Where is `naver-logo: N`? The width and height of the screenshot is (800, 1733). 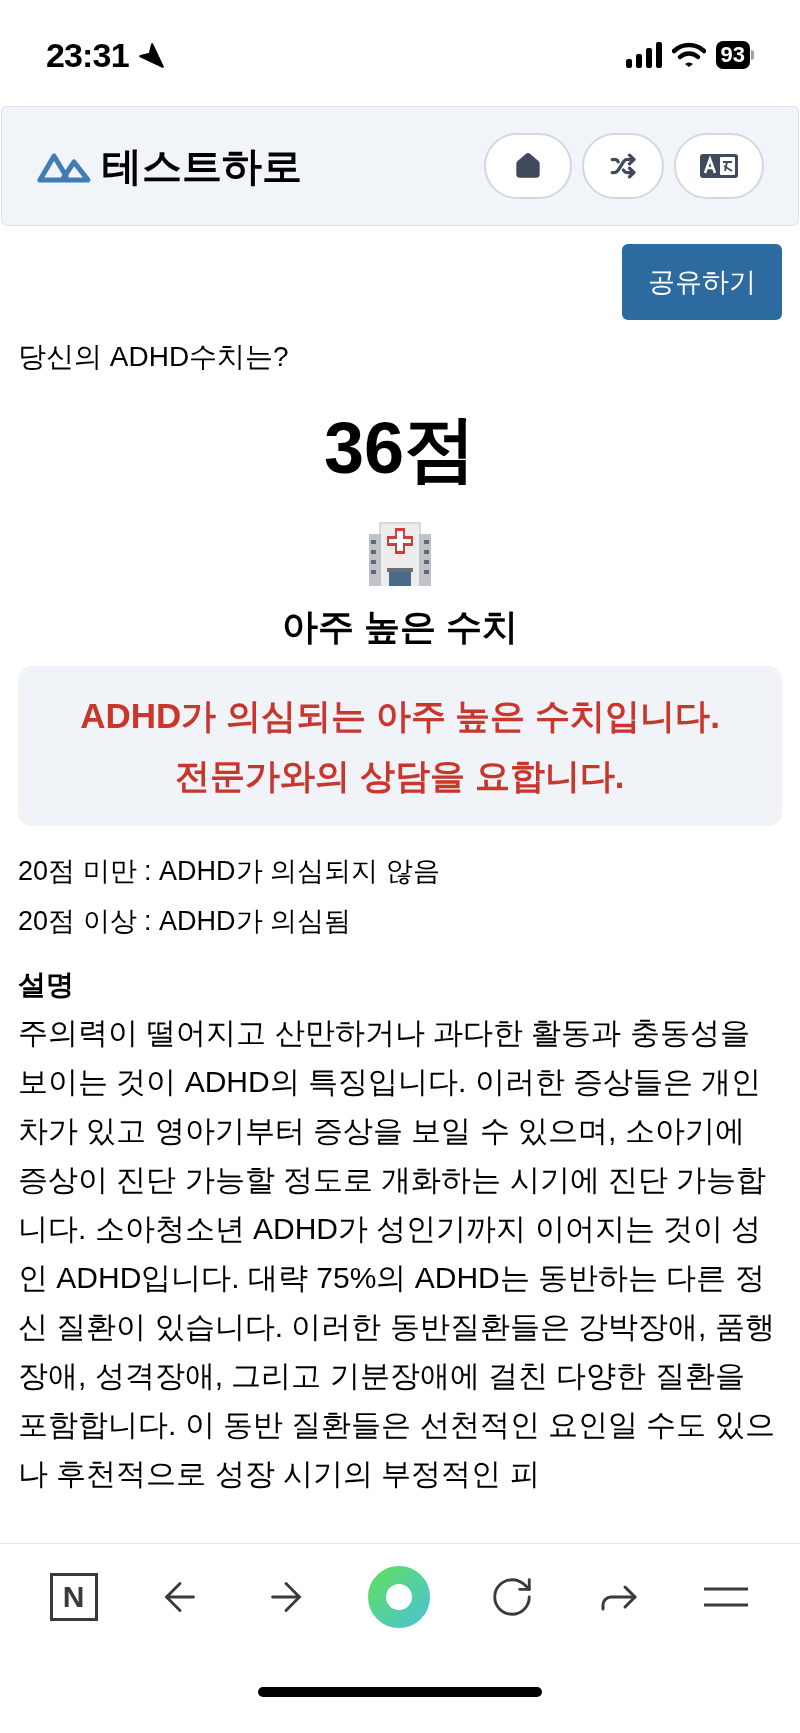
naver-logo: N is located at coordinates (73, 1597).